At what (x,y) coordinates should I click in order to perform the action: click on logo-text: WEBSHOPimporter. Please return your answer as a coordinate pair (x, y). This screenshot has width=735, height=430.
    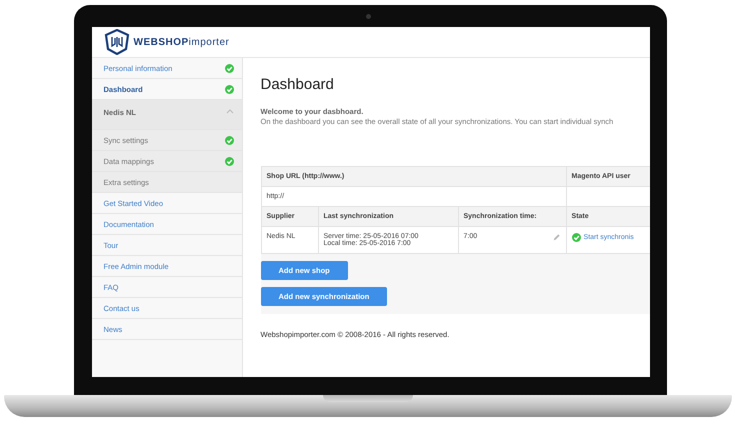
    Looking at the image, I should click on (182, 42).